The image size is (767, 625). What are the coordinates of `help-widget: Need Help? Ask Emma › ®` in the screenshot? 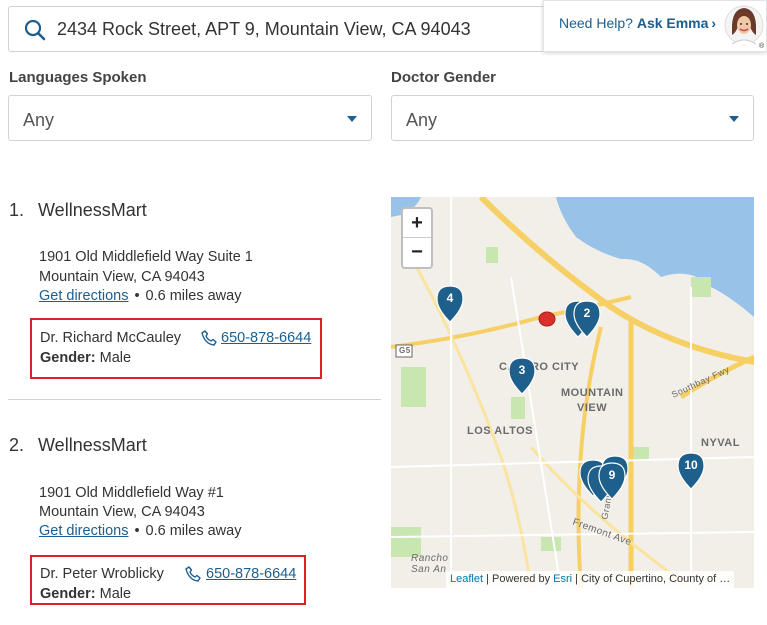 It's located at (655, 26).